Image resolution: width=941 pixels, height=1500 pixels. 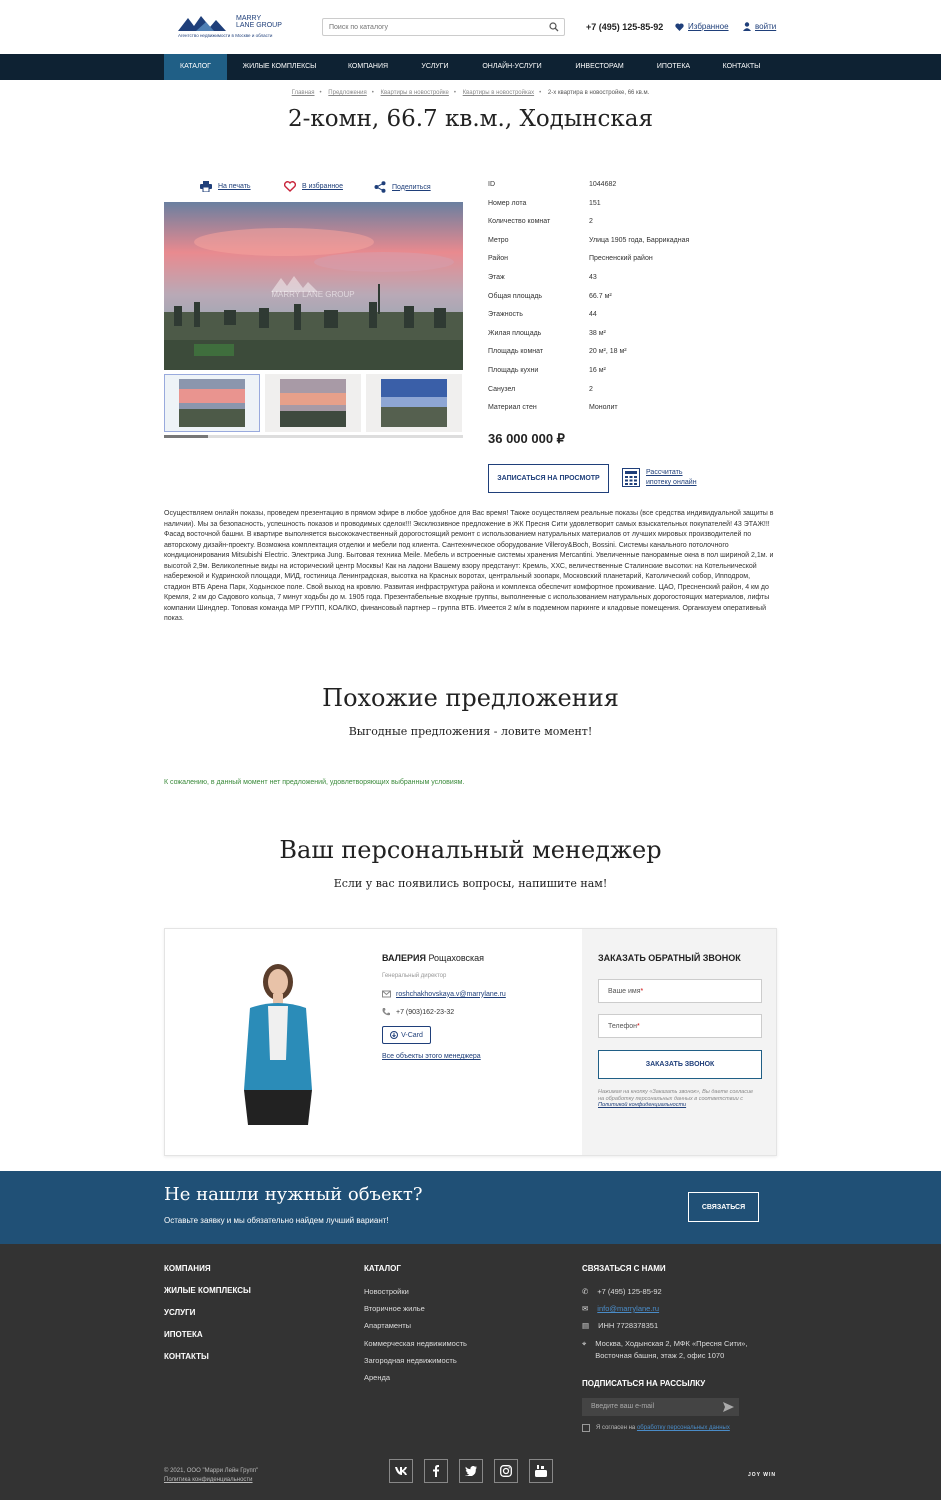 I want to click on book-viewing-button: Записаться на просмотр, so click(x=548, y=478).